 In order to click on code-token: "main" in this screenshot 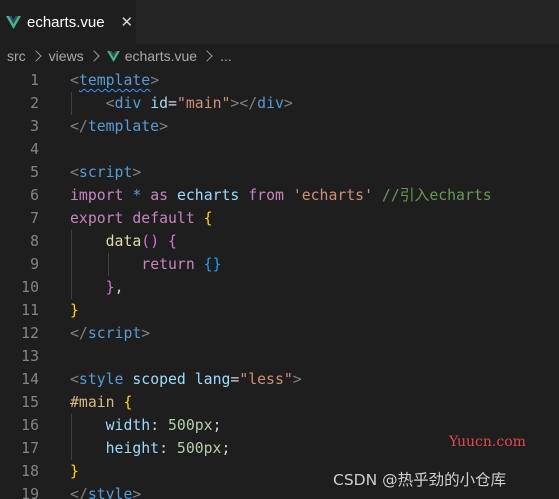, I will do `click(203, 103)`.